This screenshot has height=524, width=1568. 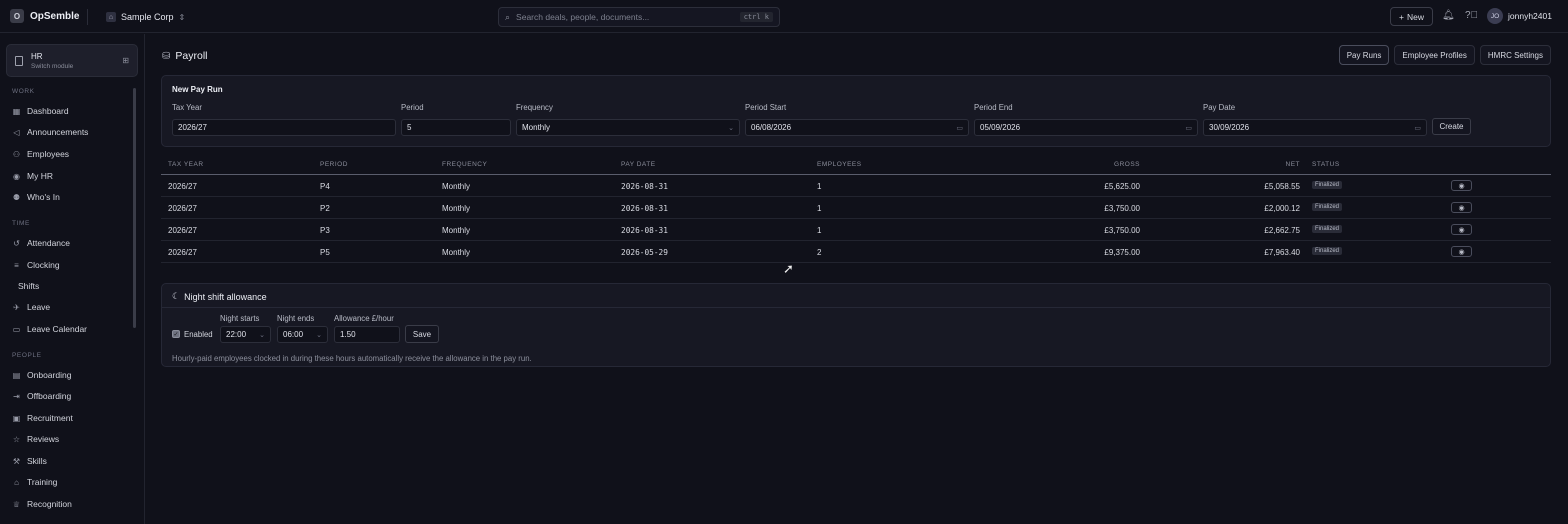 I want to click on pay-date-value: 30/09/2026, so click(x=1229, y=127).